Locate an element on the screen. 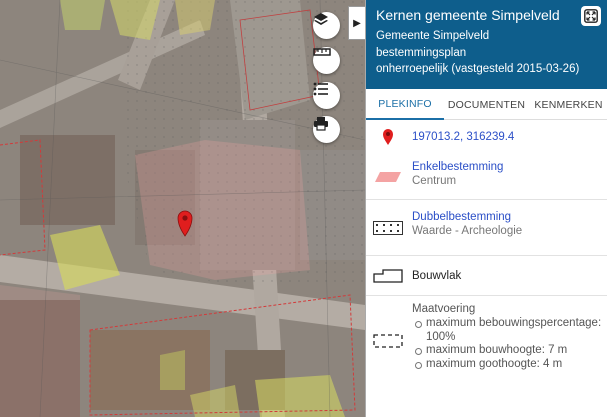  collapse-panel-button: ▶ is located at coordinates (356, 23).